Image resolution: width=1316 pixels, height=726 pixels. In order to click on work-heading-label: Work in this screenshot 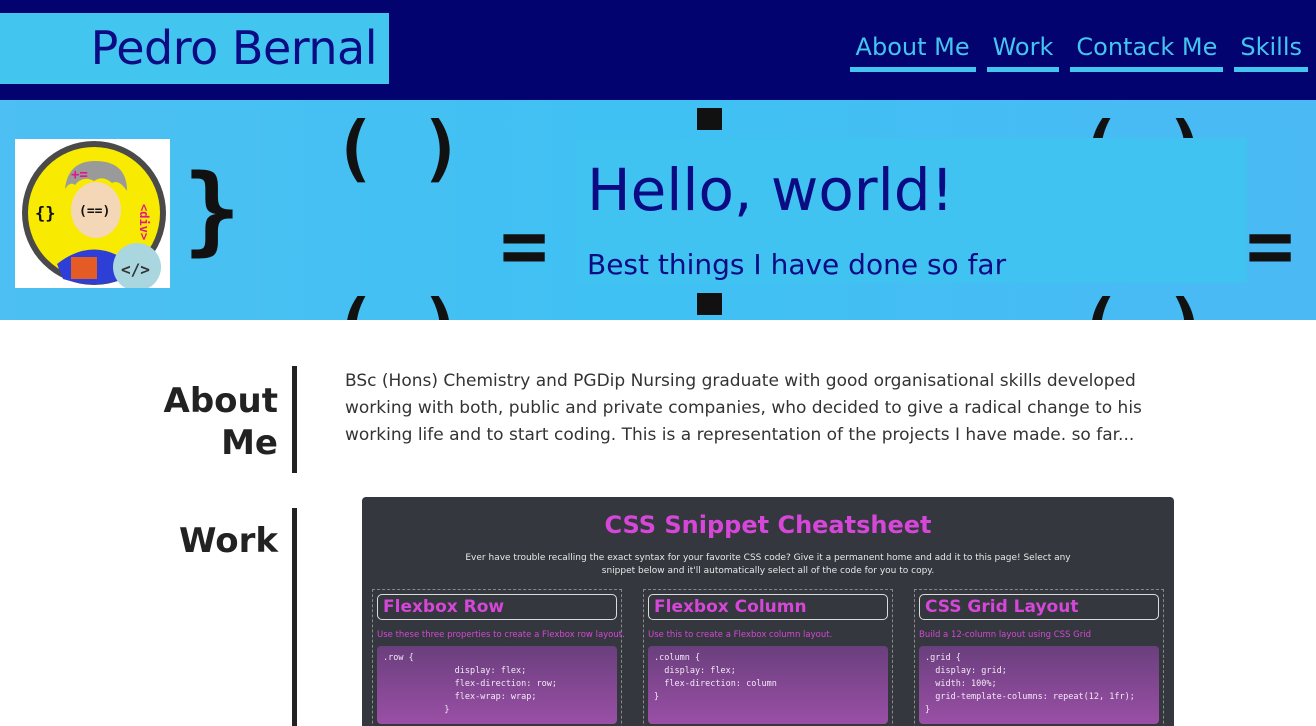, I will do `click(228, 541)`.